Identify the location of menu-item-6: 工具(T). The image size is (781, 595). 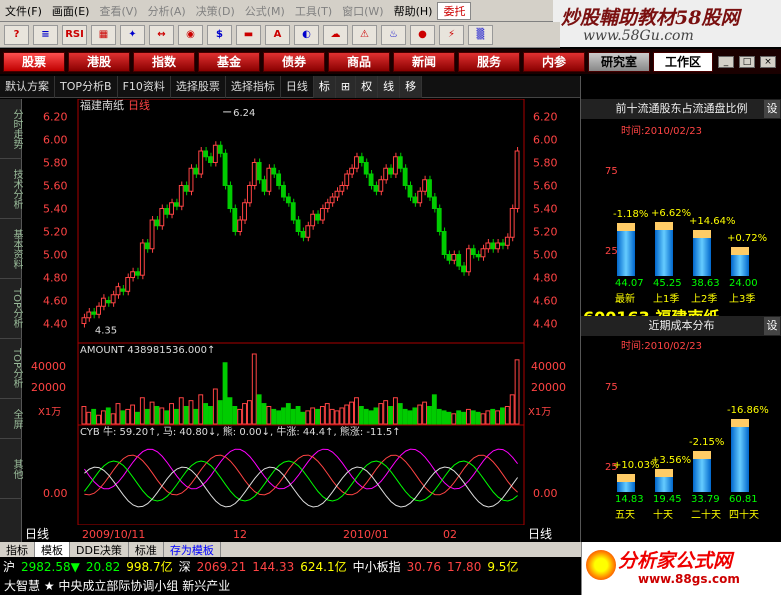
(313, 11).